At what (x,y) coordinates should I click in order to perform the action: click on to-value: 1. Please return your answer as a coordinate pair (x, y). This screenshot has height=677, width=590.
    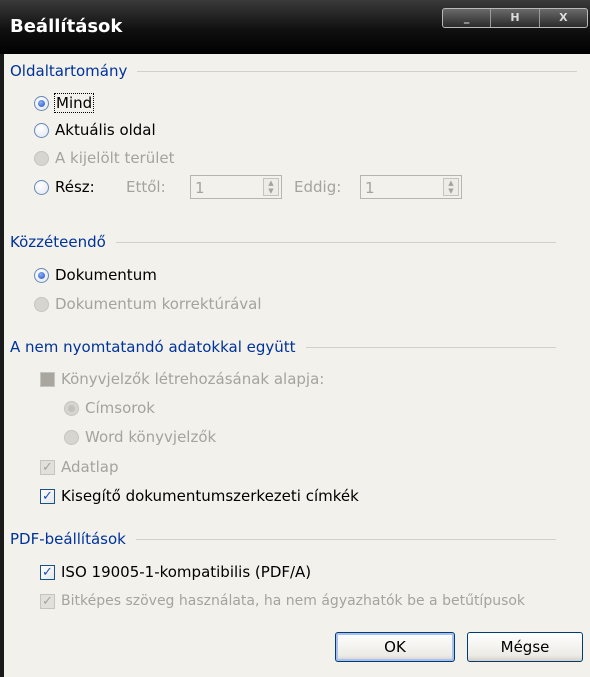
    Looking at the image, I should click on (370, 188).